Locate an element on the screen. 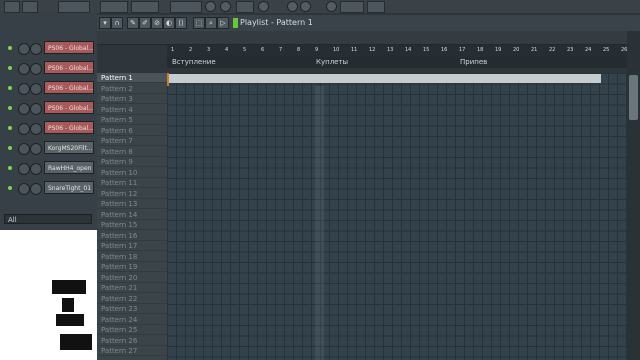 Image resolution: width=640 pixels, height=360 pixels. menu-icon: ▾ is located at coordinates (105, 23).